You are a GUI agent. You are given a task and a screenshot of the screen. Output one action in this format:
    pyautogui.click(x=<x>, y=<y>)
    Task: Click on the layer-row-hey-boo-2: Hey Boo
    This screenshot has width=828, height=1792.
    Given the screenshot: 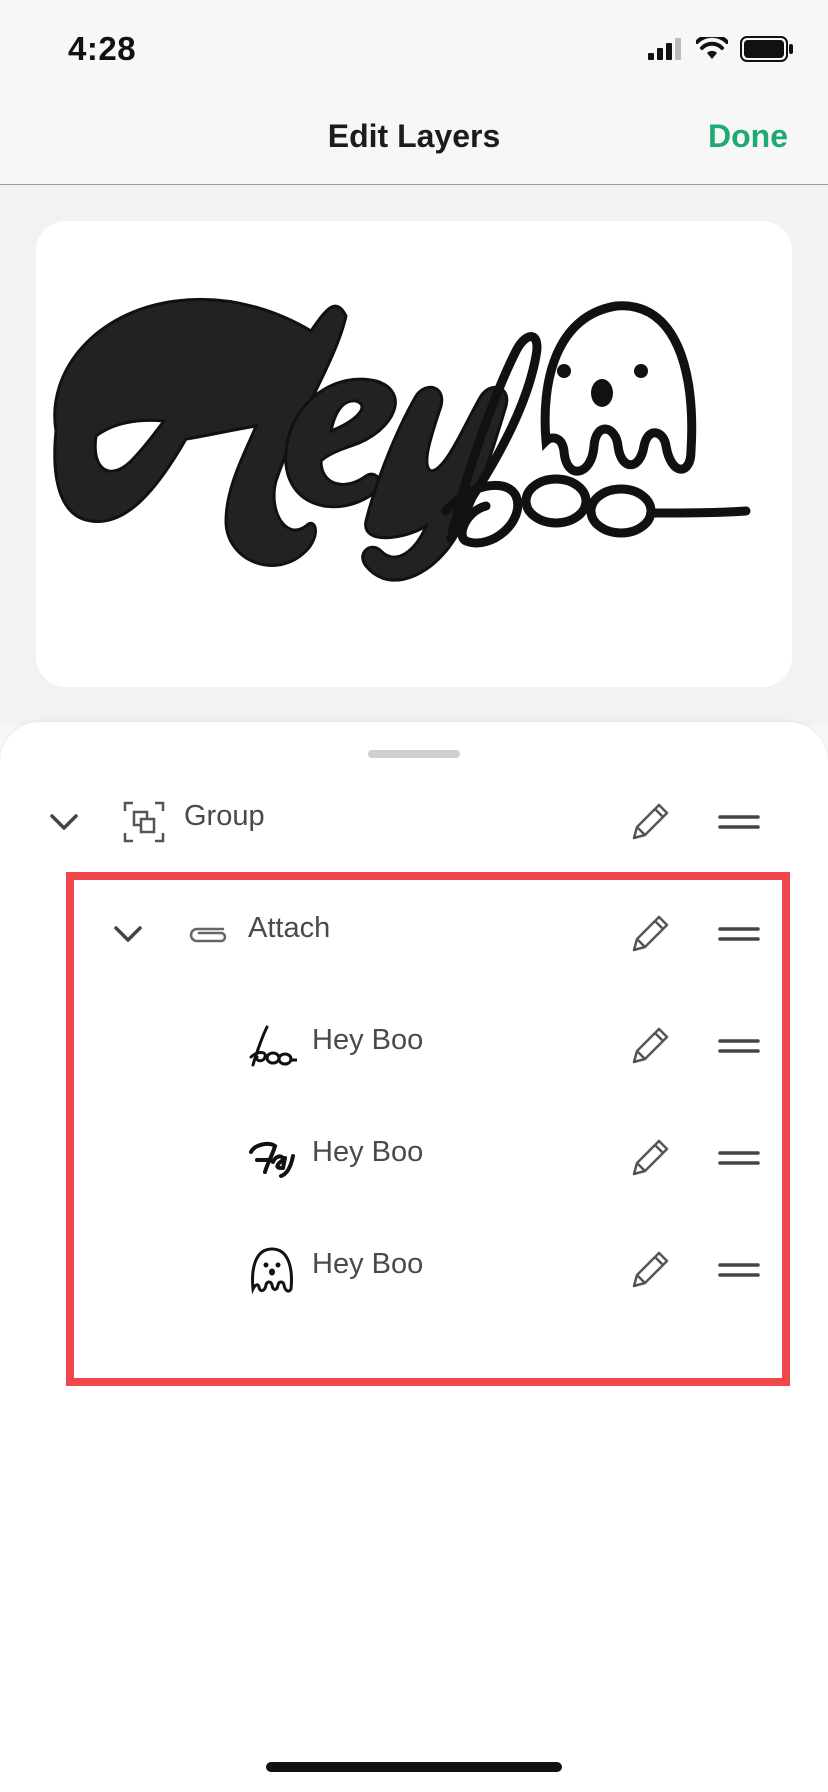 What is the action you would take?
    pyautogui.click(x=414, y=1158)
    